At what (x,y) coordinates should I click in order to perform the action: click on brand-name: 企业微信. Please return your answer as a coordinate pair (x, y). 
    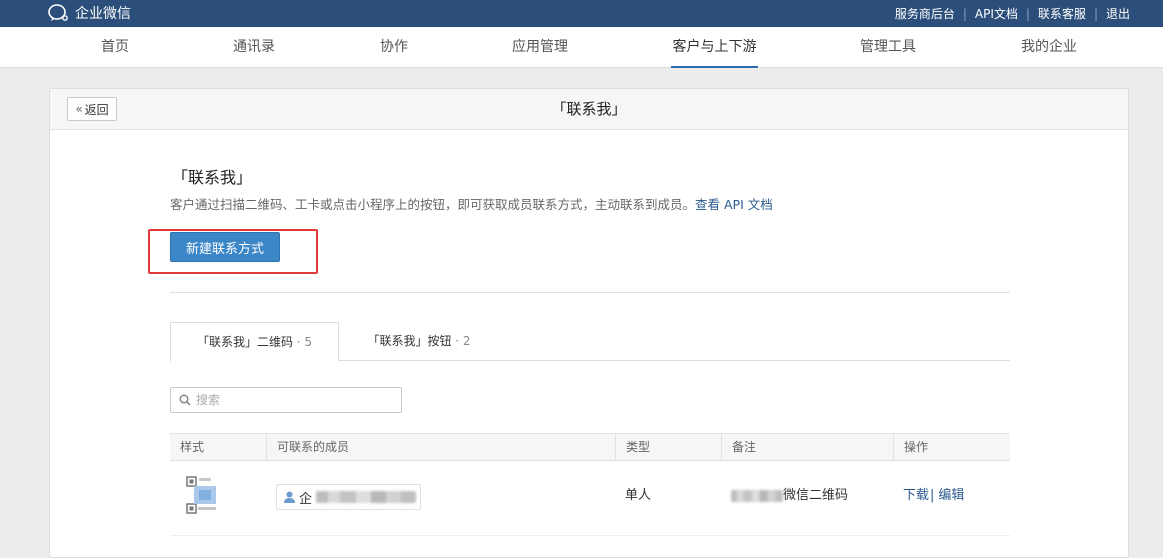
    Looking at the image, I should click on (103, 14).